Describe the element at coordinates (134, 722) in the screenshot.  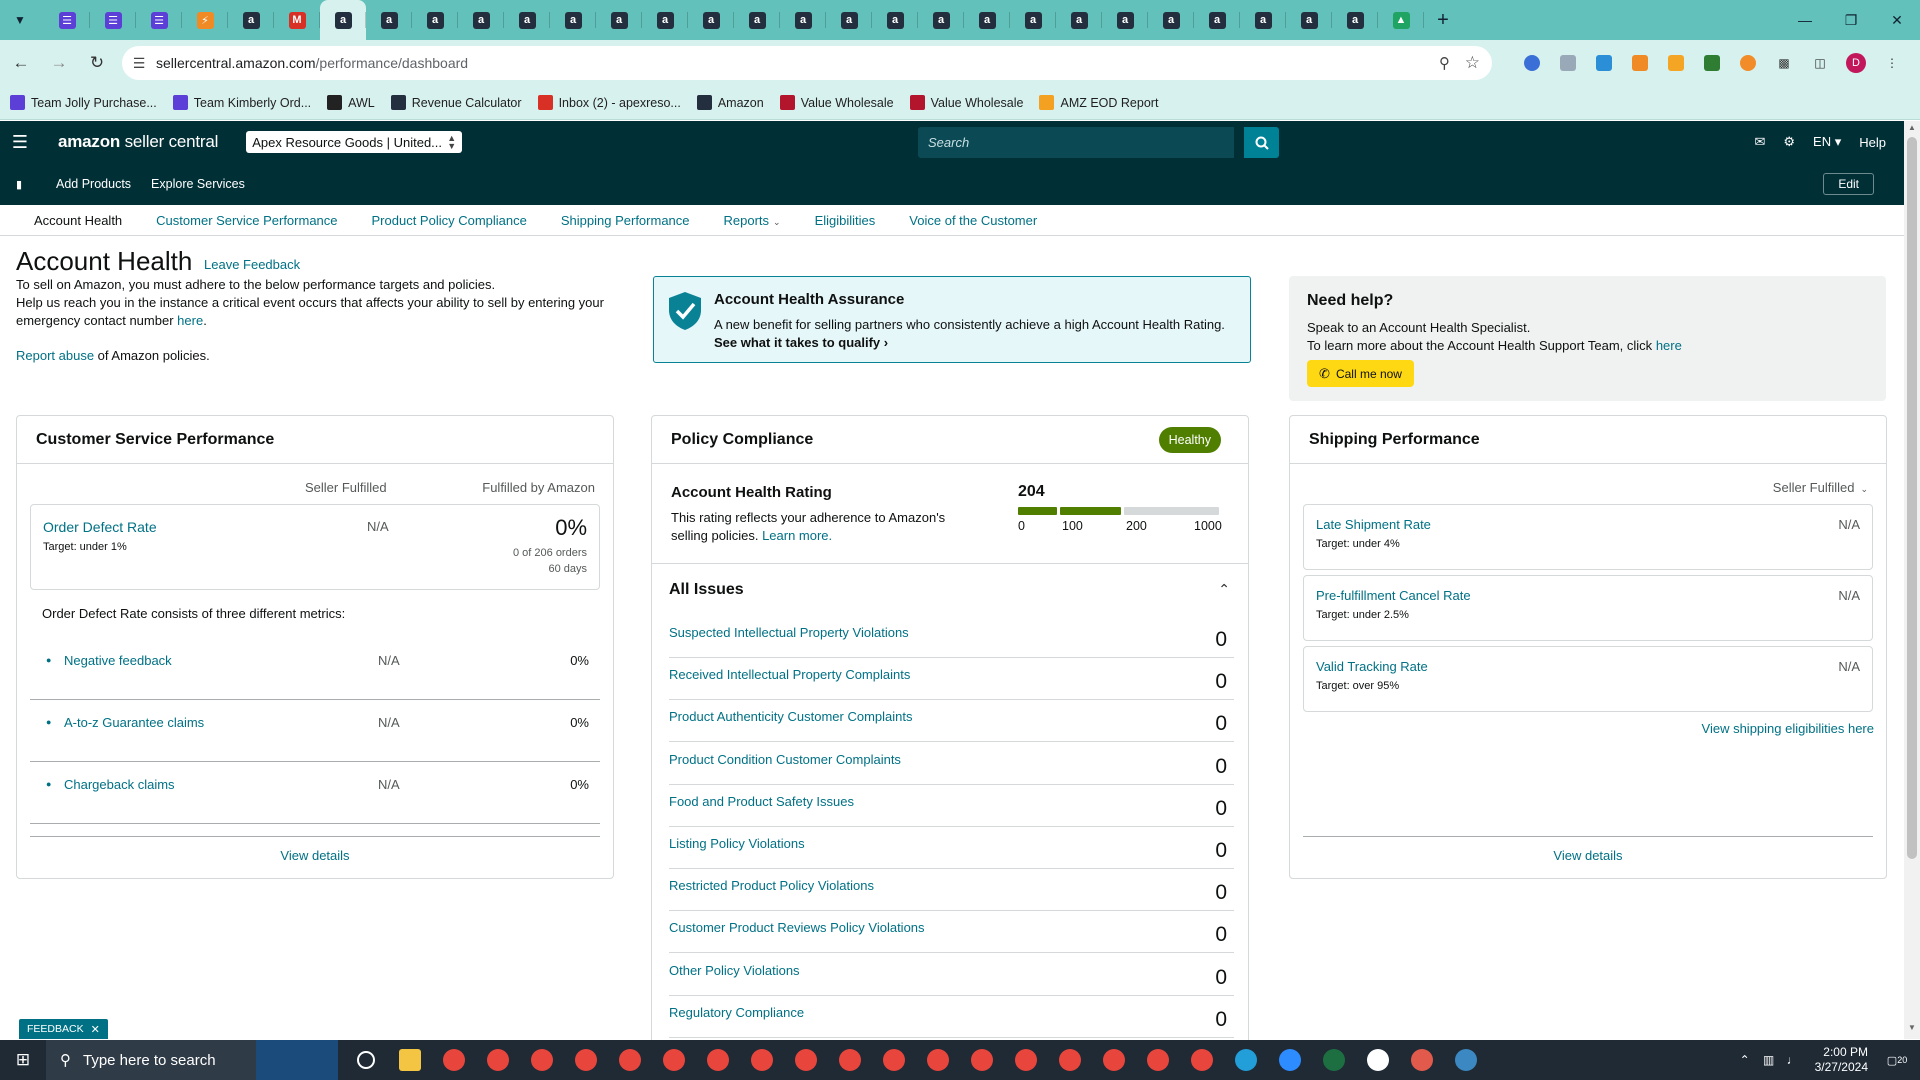
I see `metric-link: A-to-z Guarantee claims` at that location.